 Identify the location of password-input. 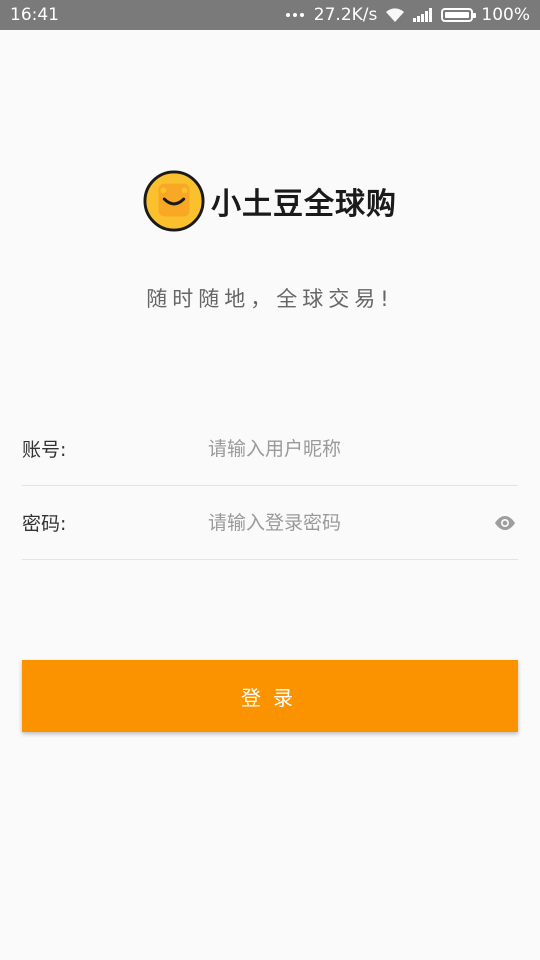
(350, 522).